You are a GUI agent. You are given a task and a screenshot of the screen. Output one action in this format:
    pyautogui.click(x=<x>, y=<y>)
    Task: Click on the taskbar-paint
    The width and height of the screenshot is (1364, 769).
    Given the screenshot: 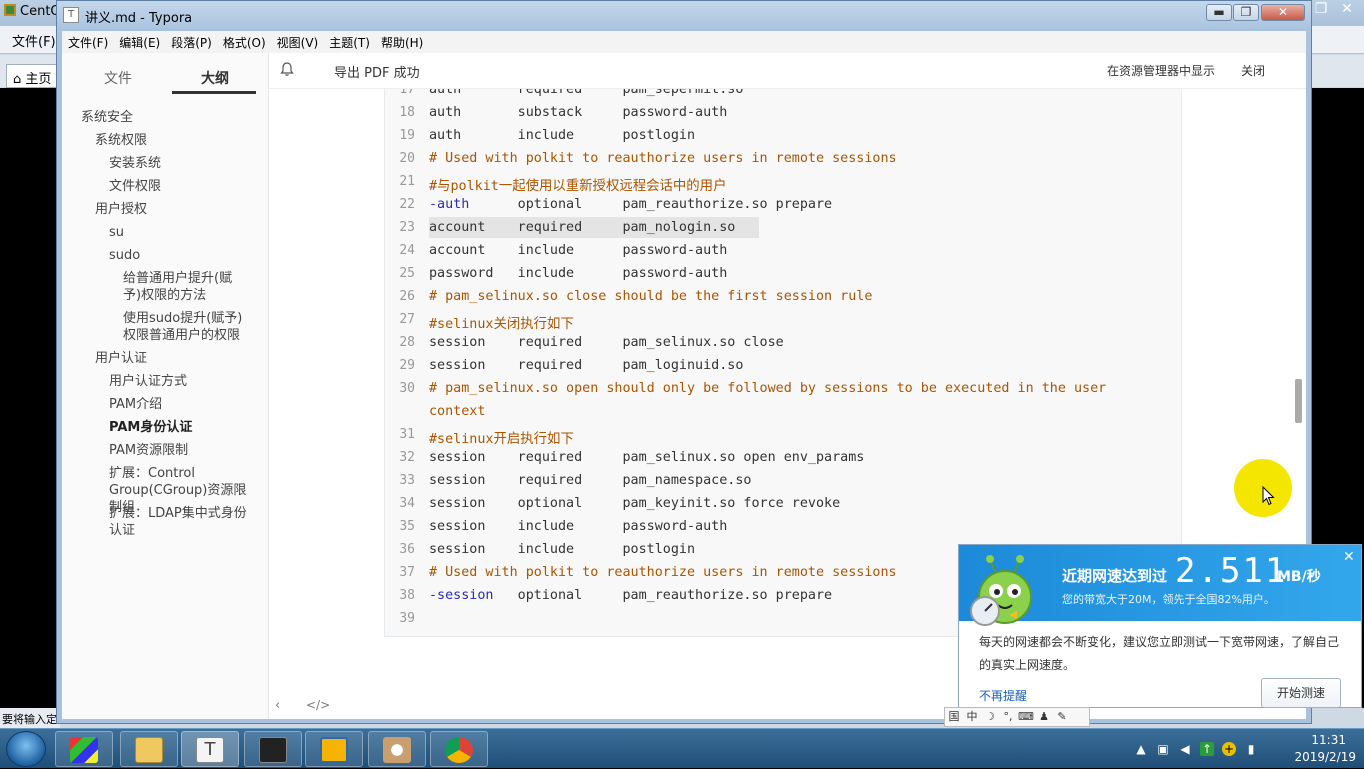 What is the action you would take?
    pyautogui.click(x=397, y=749)
    